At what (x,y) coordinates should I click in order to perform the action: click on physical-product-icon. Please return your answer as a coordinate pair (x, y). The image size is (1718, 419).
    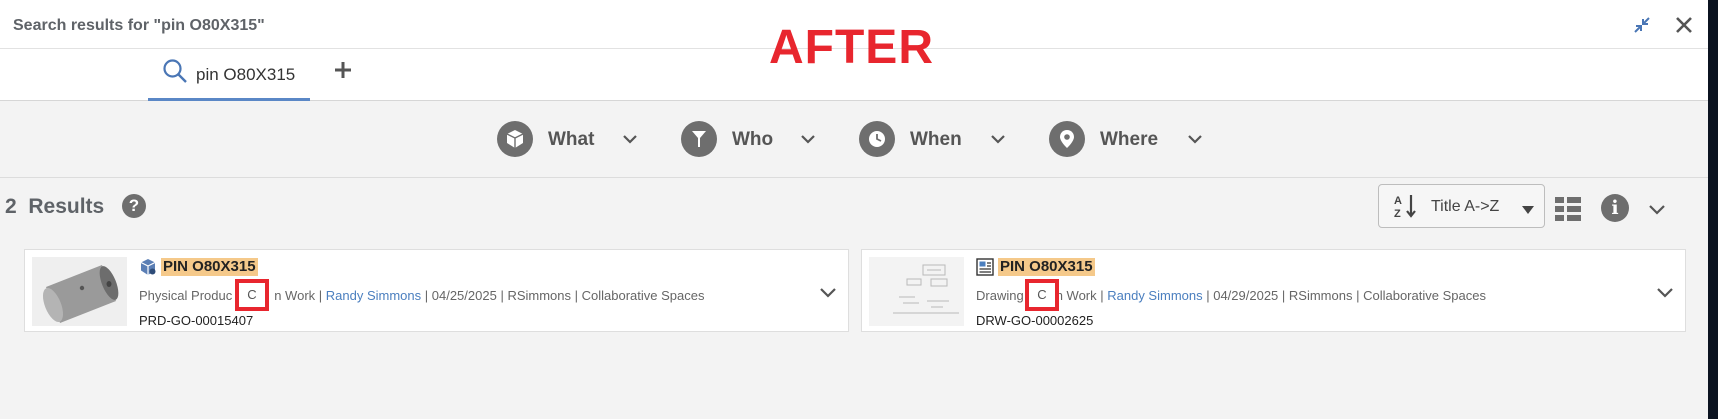
    Looking at the image, I should click on (148, 267).